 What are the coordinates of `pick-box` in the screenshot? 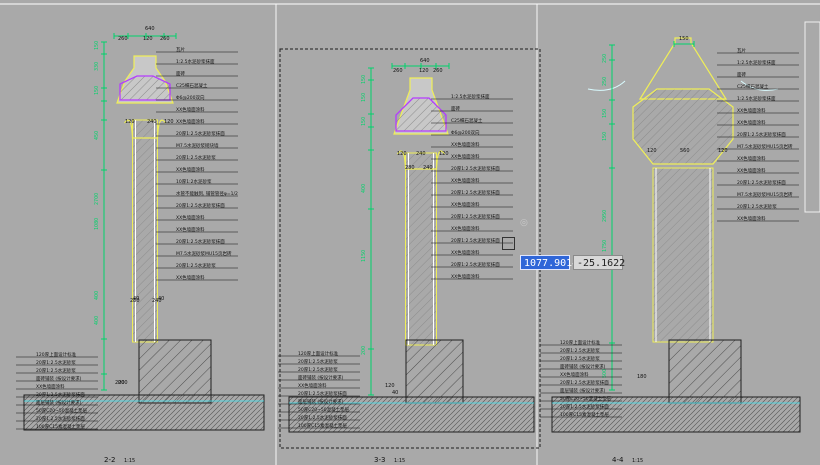 It's located at (508, 243).